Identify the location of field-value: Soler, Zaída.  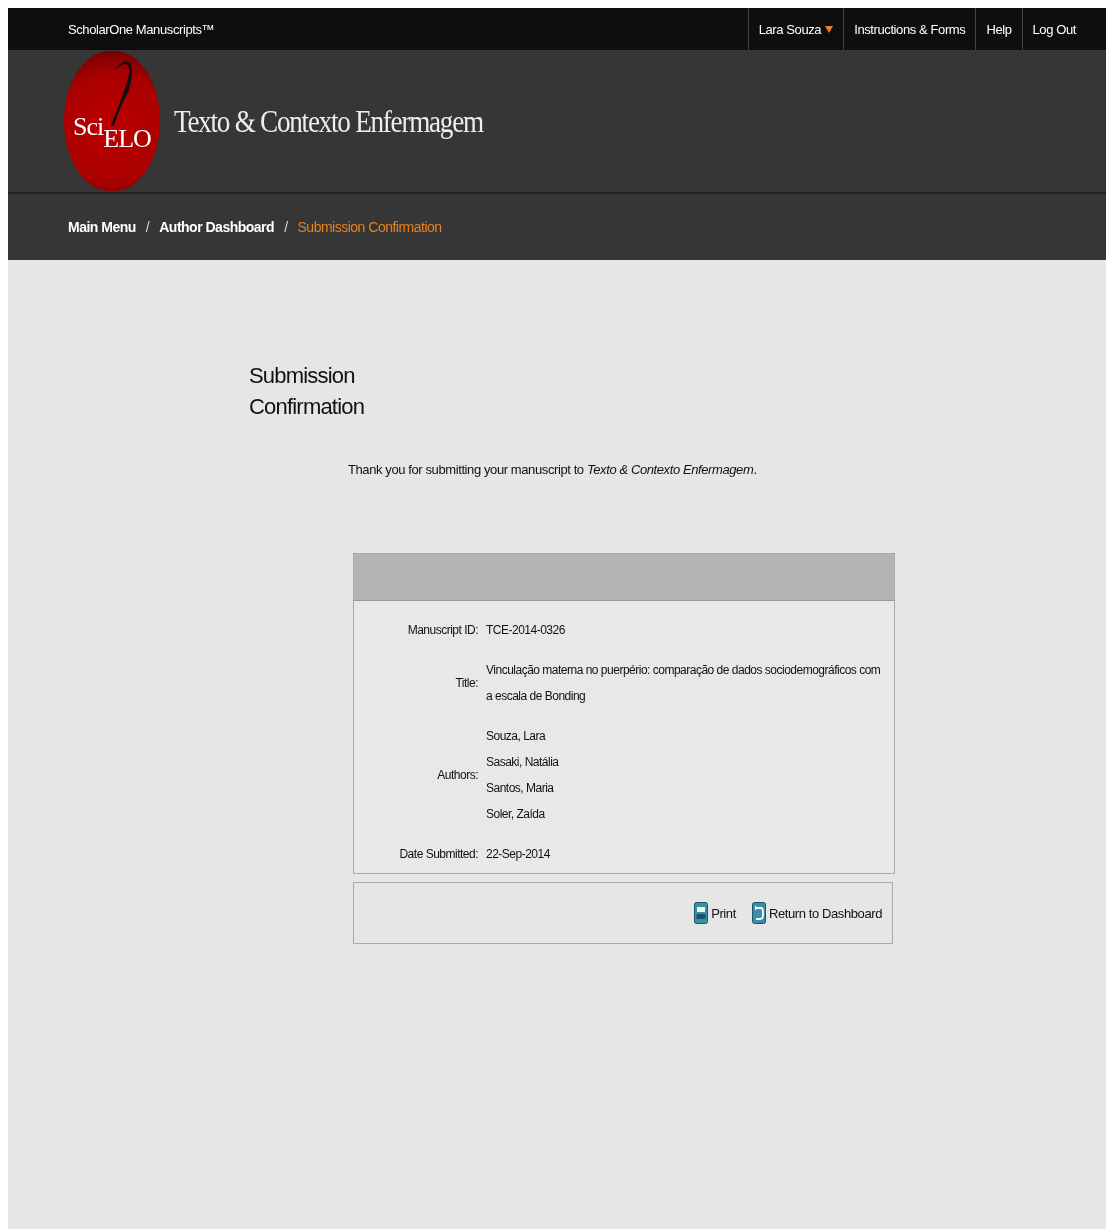
(516, 814).